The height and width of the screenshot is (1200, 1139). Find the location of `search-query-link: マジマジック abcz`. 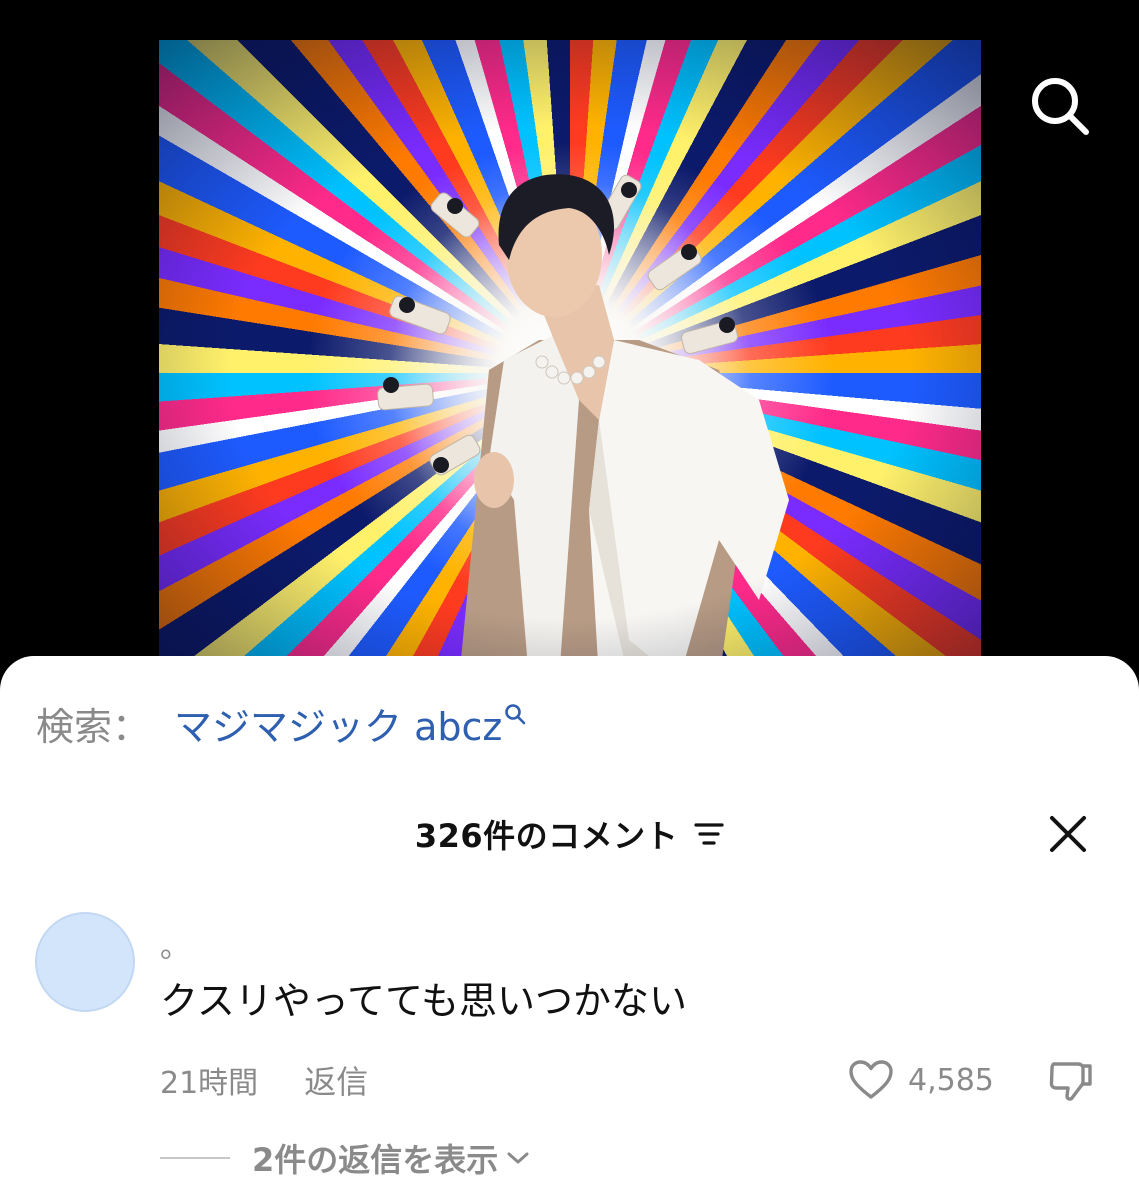

search-query-link: マジマジック abcz is located at coordinates (338, 723).